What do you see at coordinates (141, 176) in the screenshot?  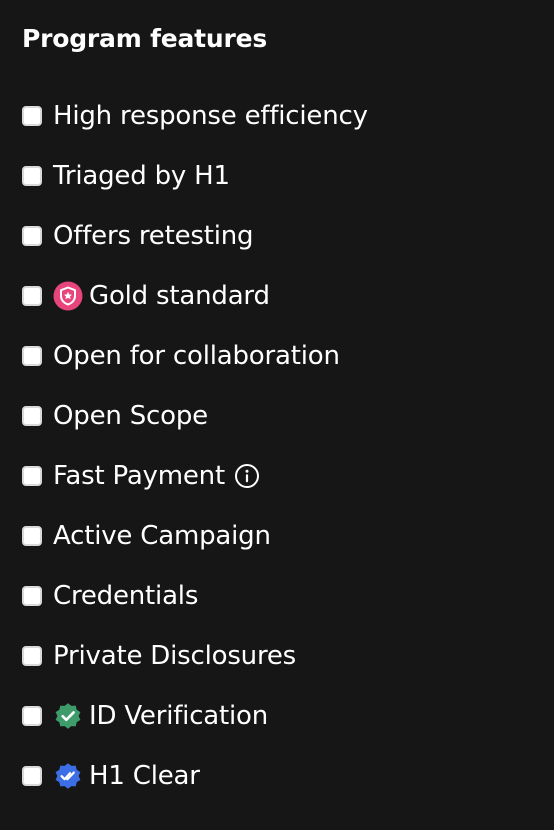 I see `feature-label: Triaged by H1` at bounding box center [141, 176].